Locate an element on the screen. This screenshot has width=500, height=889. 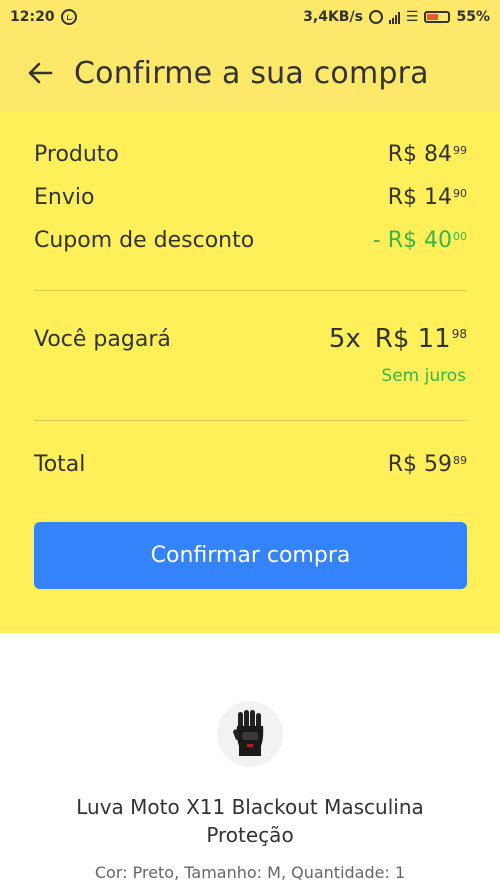
arrow-left-icon is located at coordinates (40, 73).